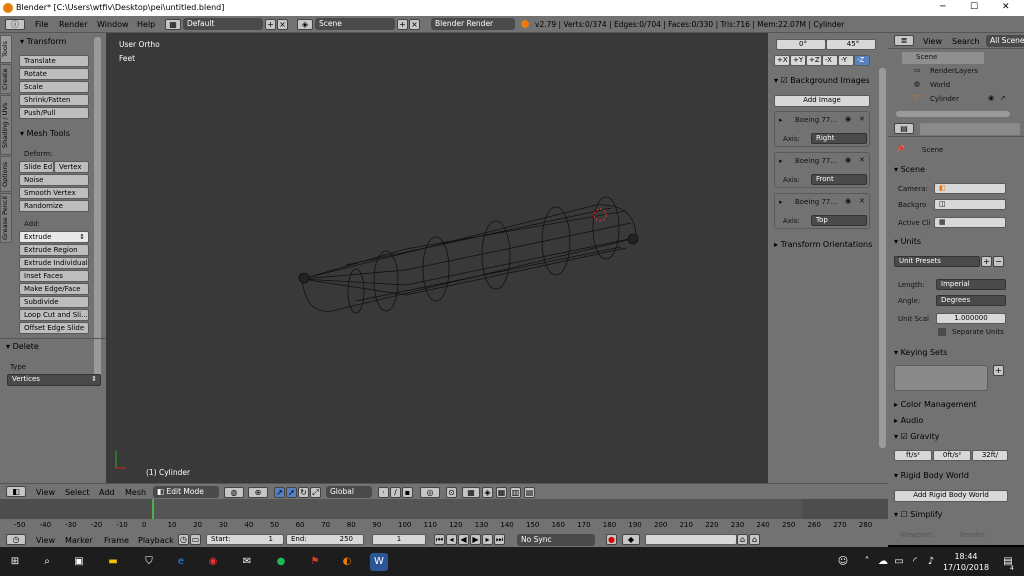 Image resolution: width=1024 pixels, height=576 pixels. What do you see at coordinates (54, 87) in the screenshot?
I see `scale-button: Scale` at bounding box center [54, 87].